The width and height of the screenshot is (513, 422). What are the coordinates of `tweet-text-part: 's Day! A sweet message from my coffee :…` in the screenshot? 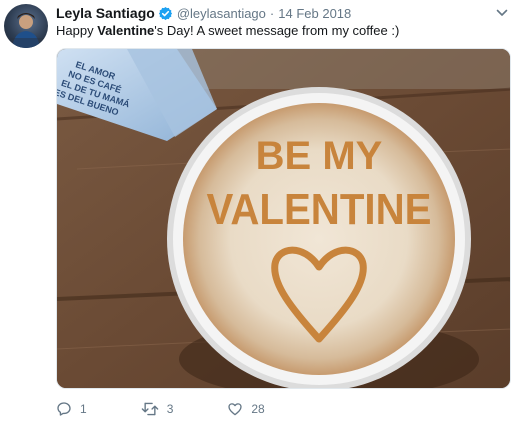 It's located at (277, 30).